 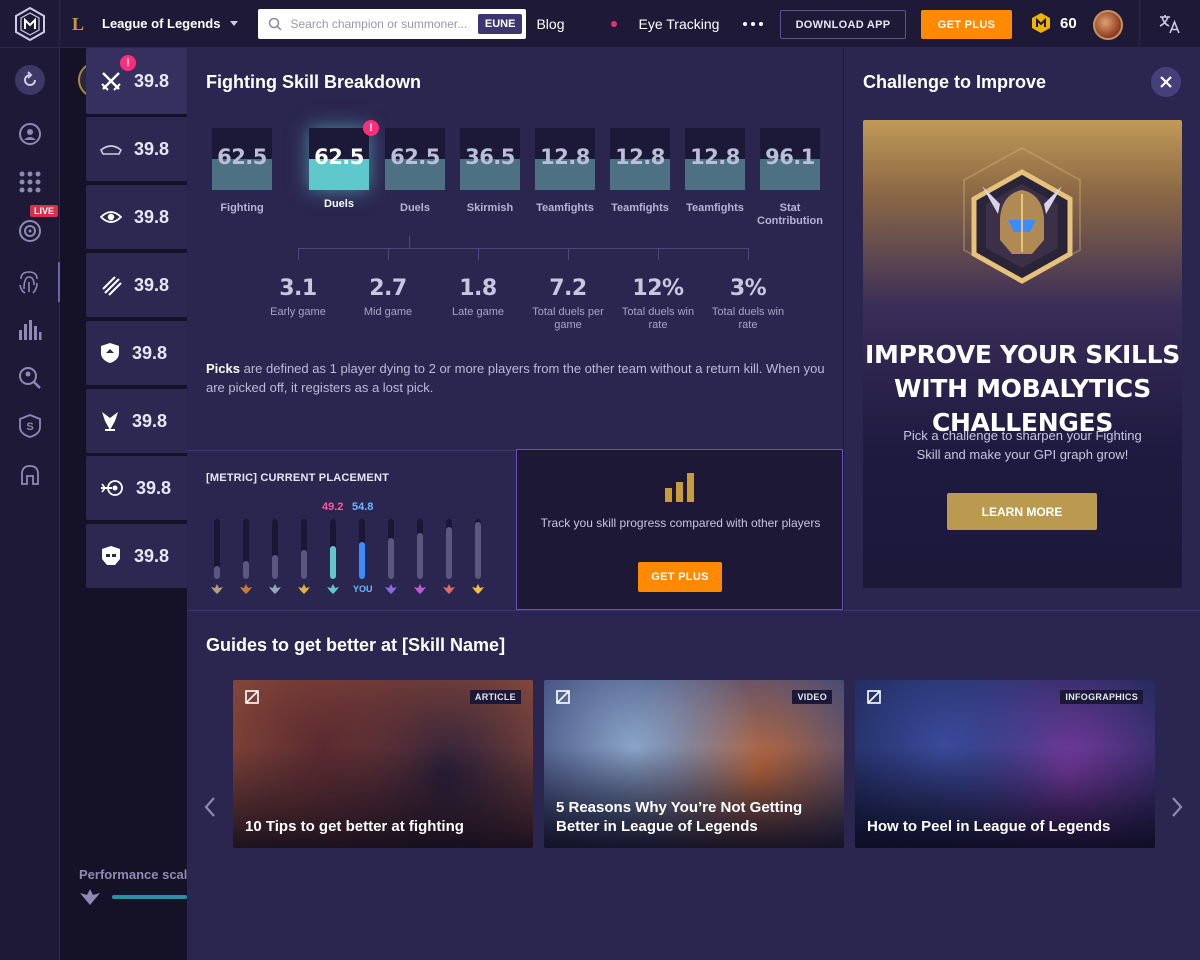 I want to click on live-badge: LIVE, so click(x=44, y=211).